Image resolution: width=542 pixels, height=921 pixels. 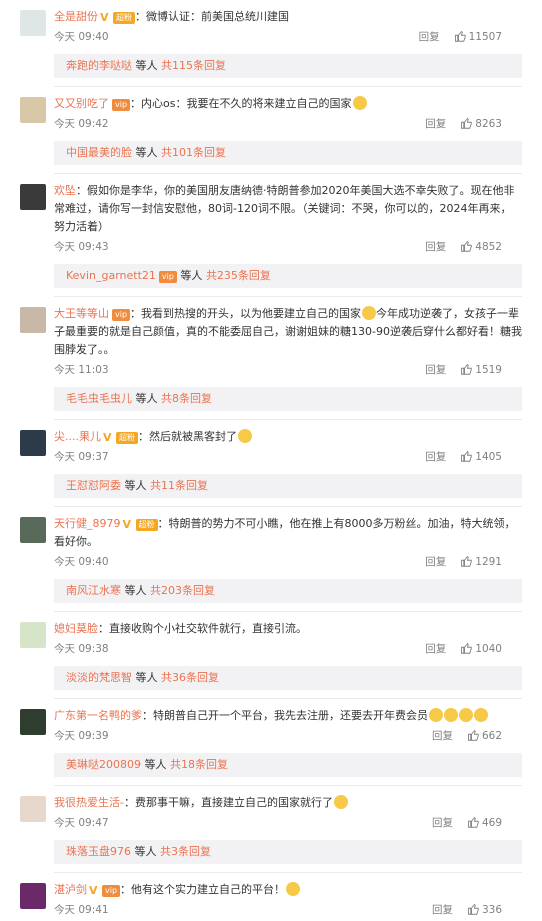 What do you see at coordinates (288, 276) in the screenshot?
I see `sub-replies-bar: Kevin_garnett21 vip 等人 共235条回复` at bounding box center [288, 276].